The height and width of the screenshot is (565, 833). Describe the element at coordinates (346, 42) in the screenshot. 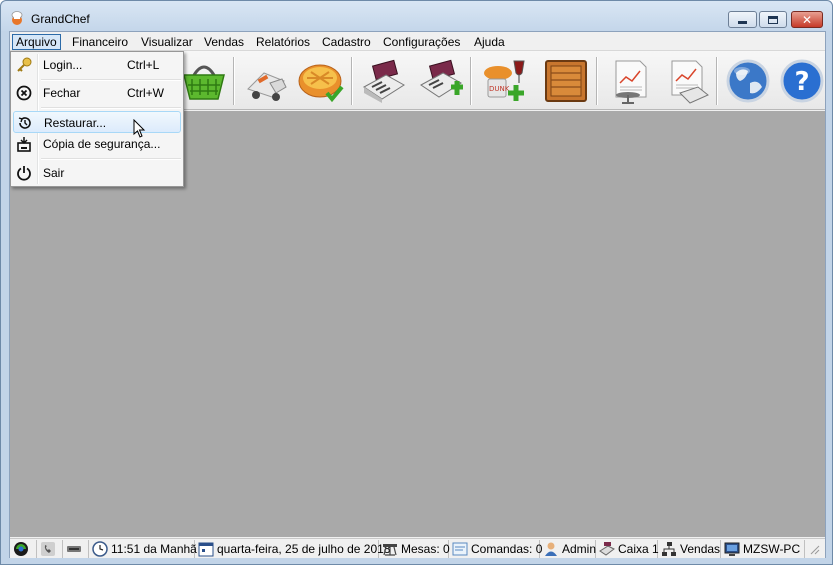

I see `menu-cadastro: Cadastro` at that location.